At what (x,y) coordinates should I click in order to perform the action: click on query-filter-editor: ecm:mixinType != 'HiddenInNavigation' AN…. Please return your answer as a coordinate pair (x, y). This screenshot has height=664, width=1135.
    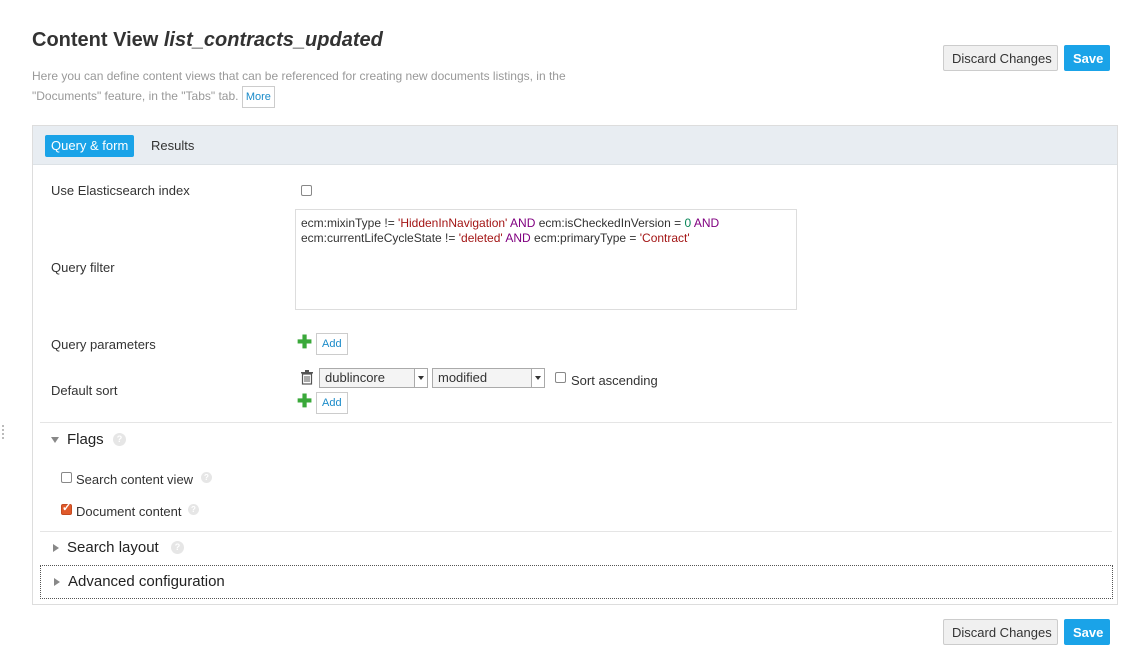
    Looking at the image, I should click on (546, 259).